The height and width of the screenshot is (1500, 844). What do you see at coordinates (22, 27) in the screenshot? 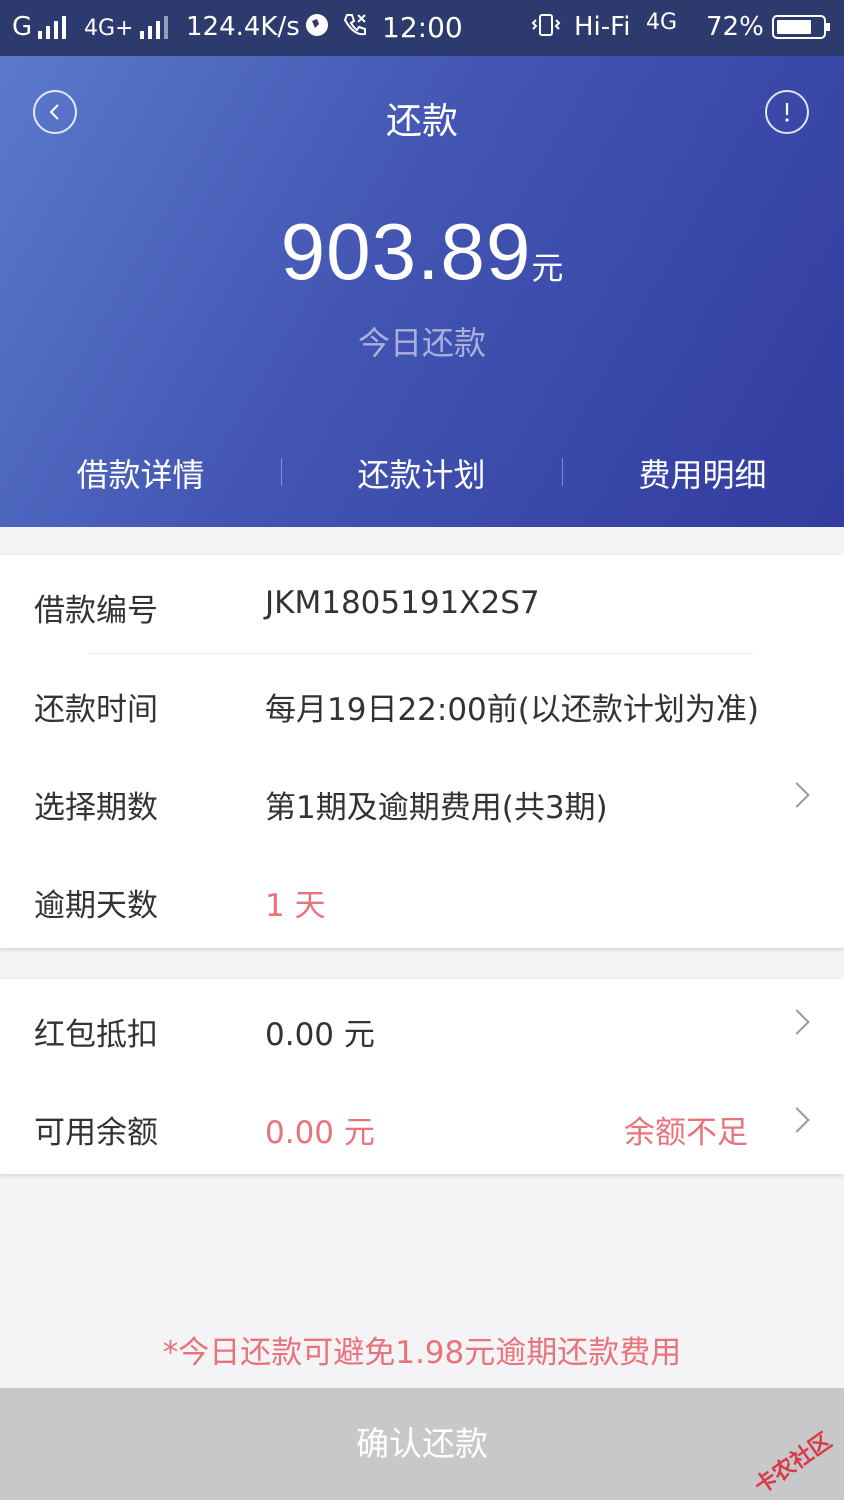
I see `carrier-label: G` at bounding box center [22, 27].